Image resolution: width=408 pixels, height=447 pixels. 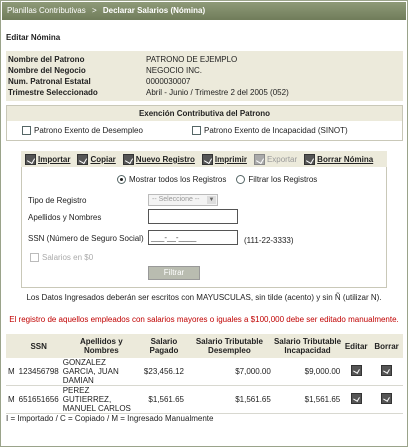 What do you see at coordinates (174, 273) in the screenshot?
I see `filtrar-button: Filtrar` at bounding box center [174, 273].